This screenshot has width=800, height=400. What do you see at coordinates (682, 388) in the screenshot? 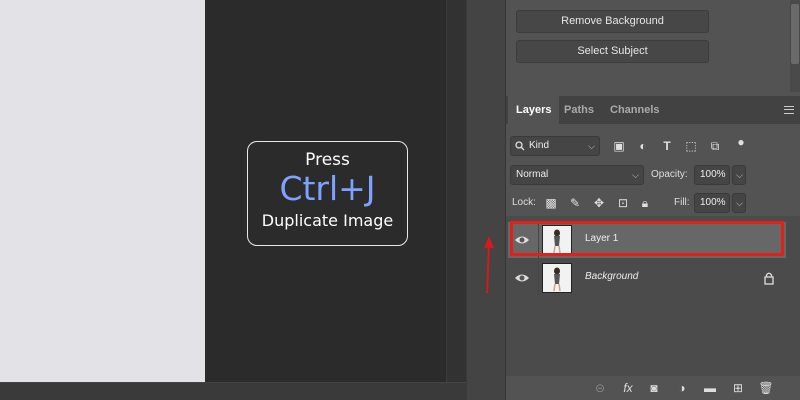
I see `adjustment-layer-icon: ◑` at bounding box center [682, 388].